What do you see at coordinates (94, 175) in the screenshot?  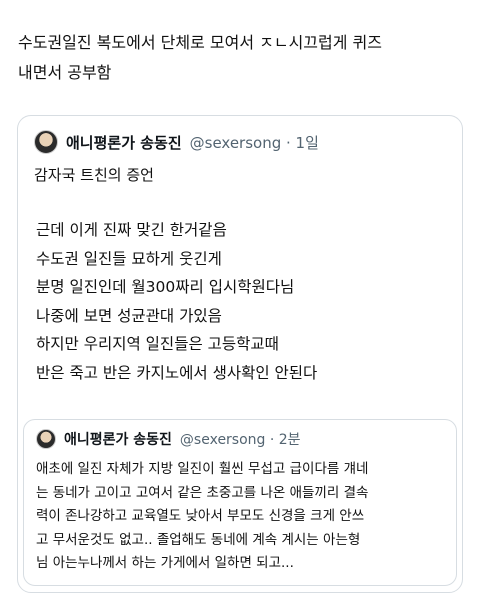 I see `quoted-tweet-subtitle: 감자국 트친의 증언` at bounding box center [94, 175].